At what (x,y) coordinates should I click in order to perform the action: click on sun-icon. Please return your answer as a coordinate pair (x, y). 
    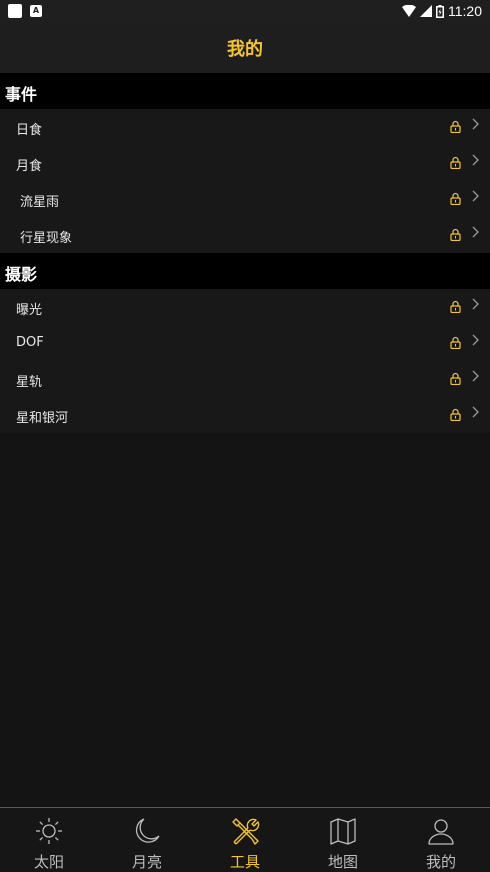
    Looking at the image, I should click on (49, 831).